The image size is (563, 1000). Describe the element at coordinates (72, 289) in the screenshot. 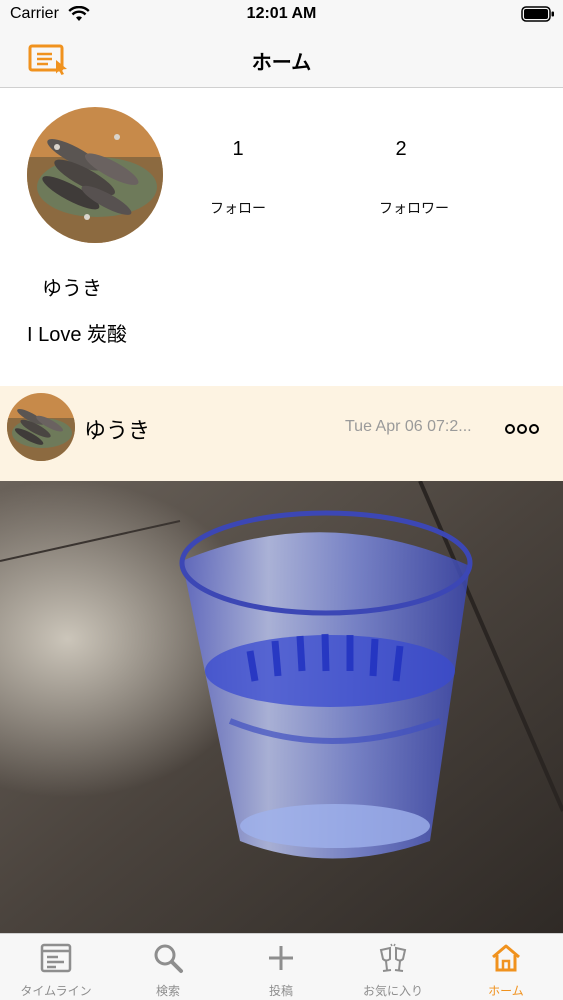

I see `profile-name: ゆうき` at that location.